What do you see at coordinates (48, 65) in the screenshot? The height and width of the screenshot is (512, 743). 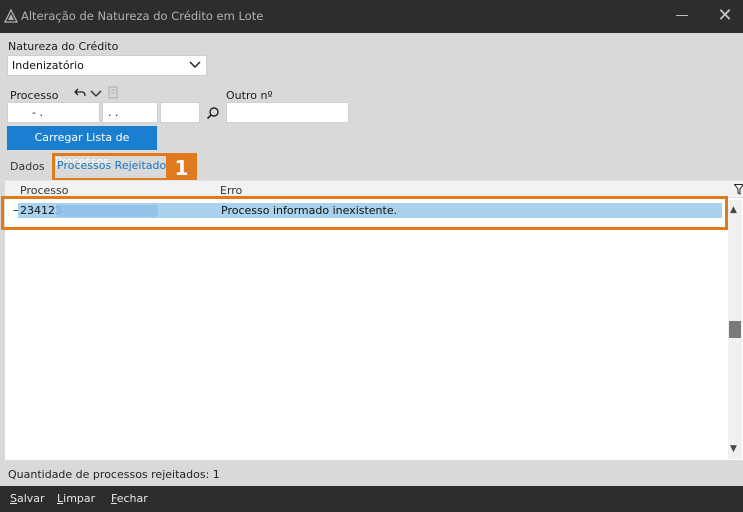 I see `natureza-value: Indenizatório` at bounding box center [48, 65].